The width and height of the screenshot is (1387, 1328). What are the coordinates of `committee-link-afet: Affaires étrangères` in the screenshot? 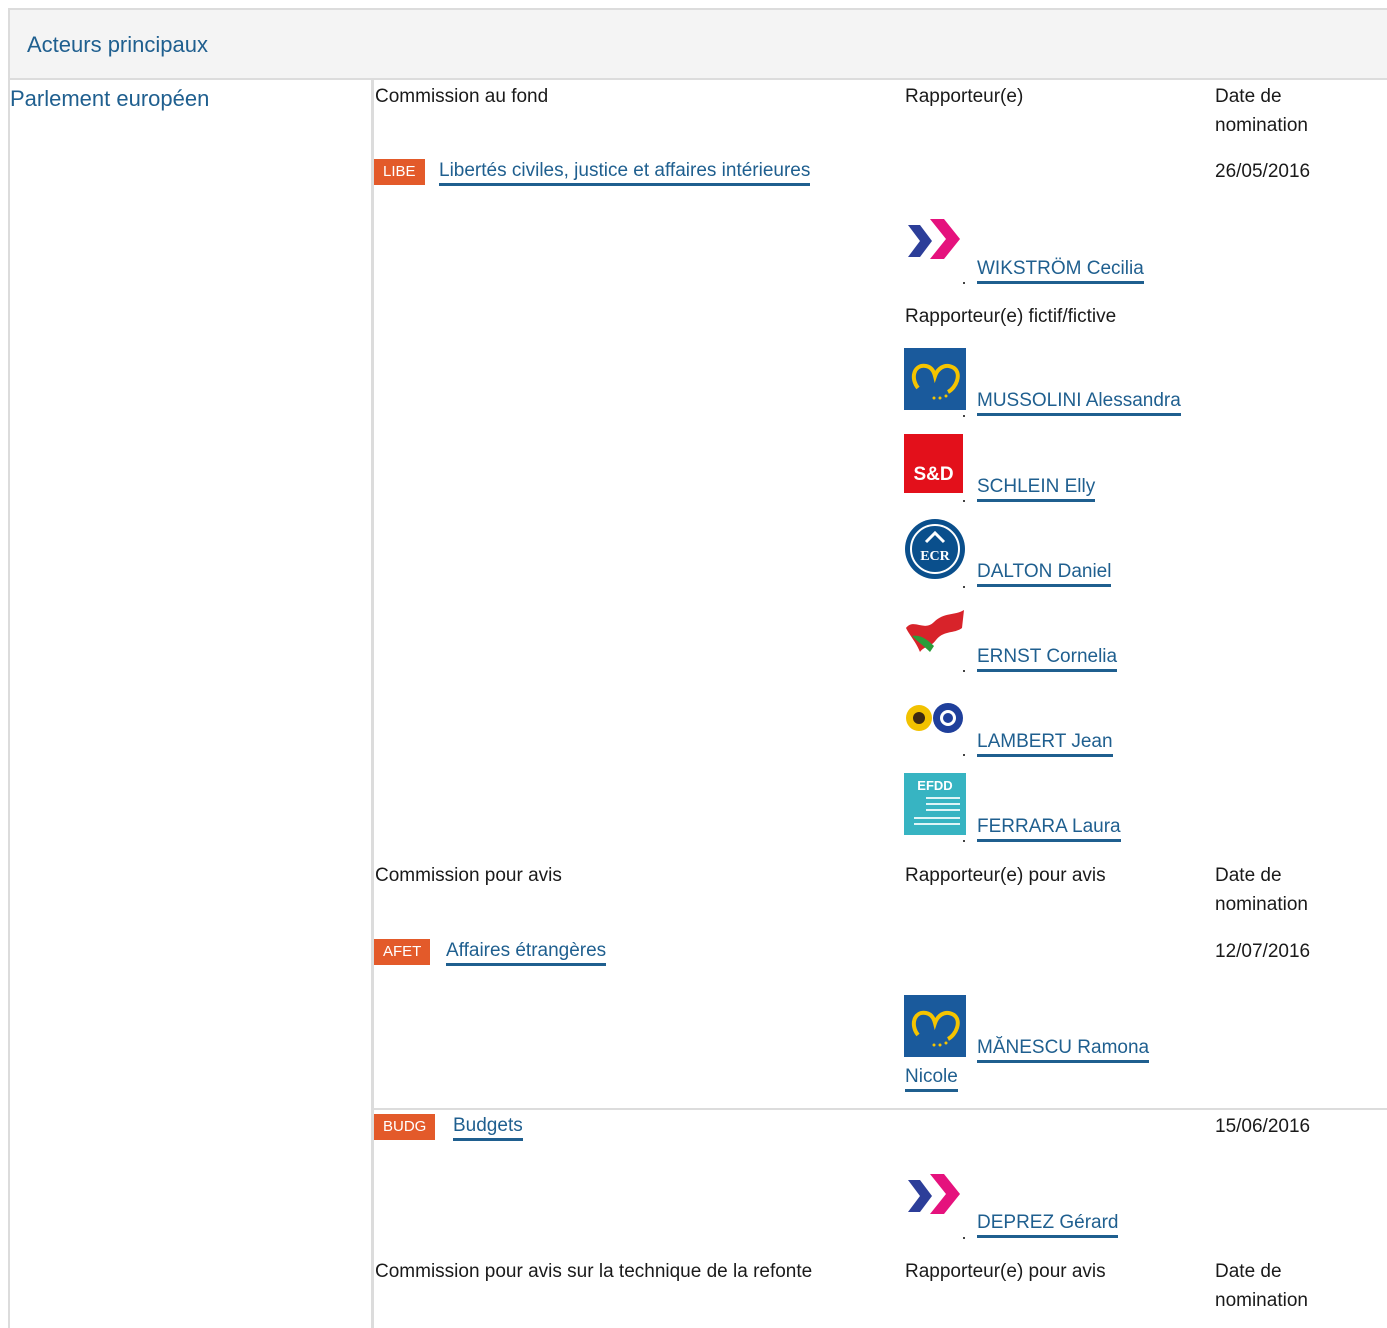 It's located at (526, 952).